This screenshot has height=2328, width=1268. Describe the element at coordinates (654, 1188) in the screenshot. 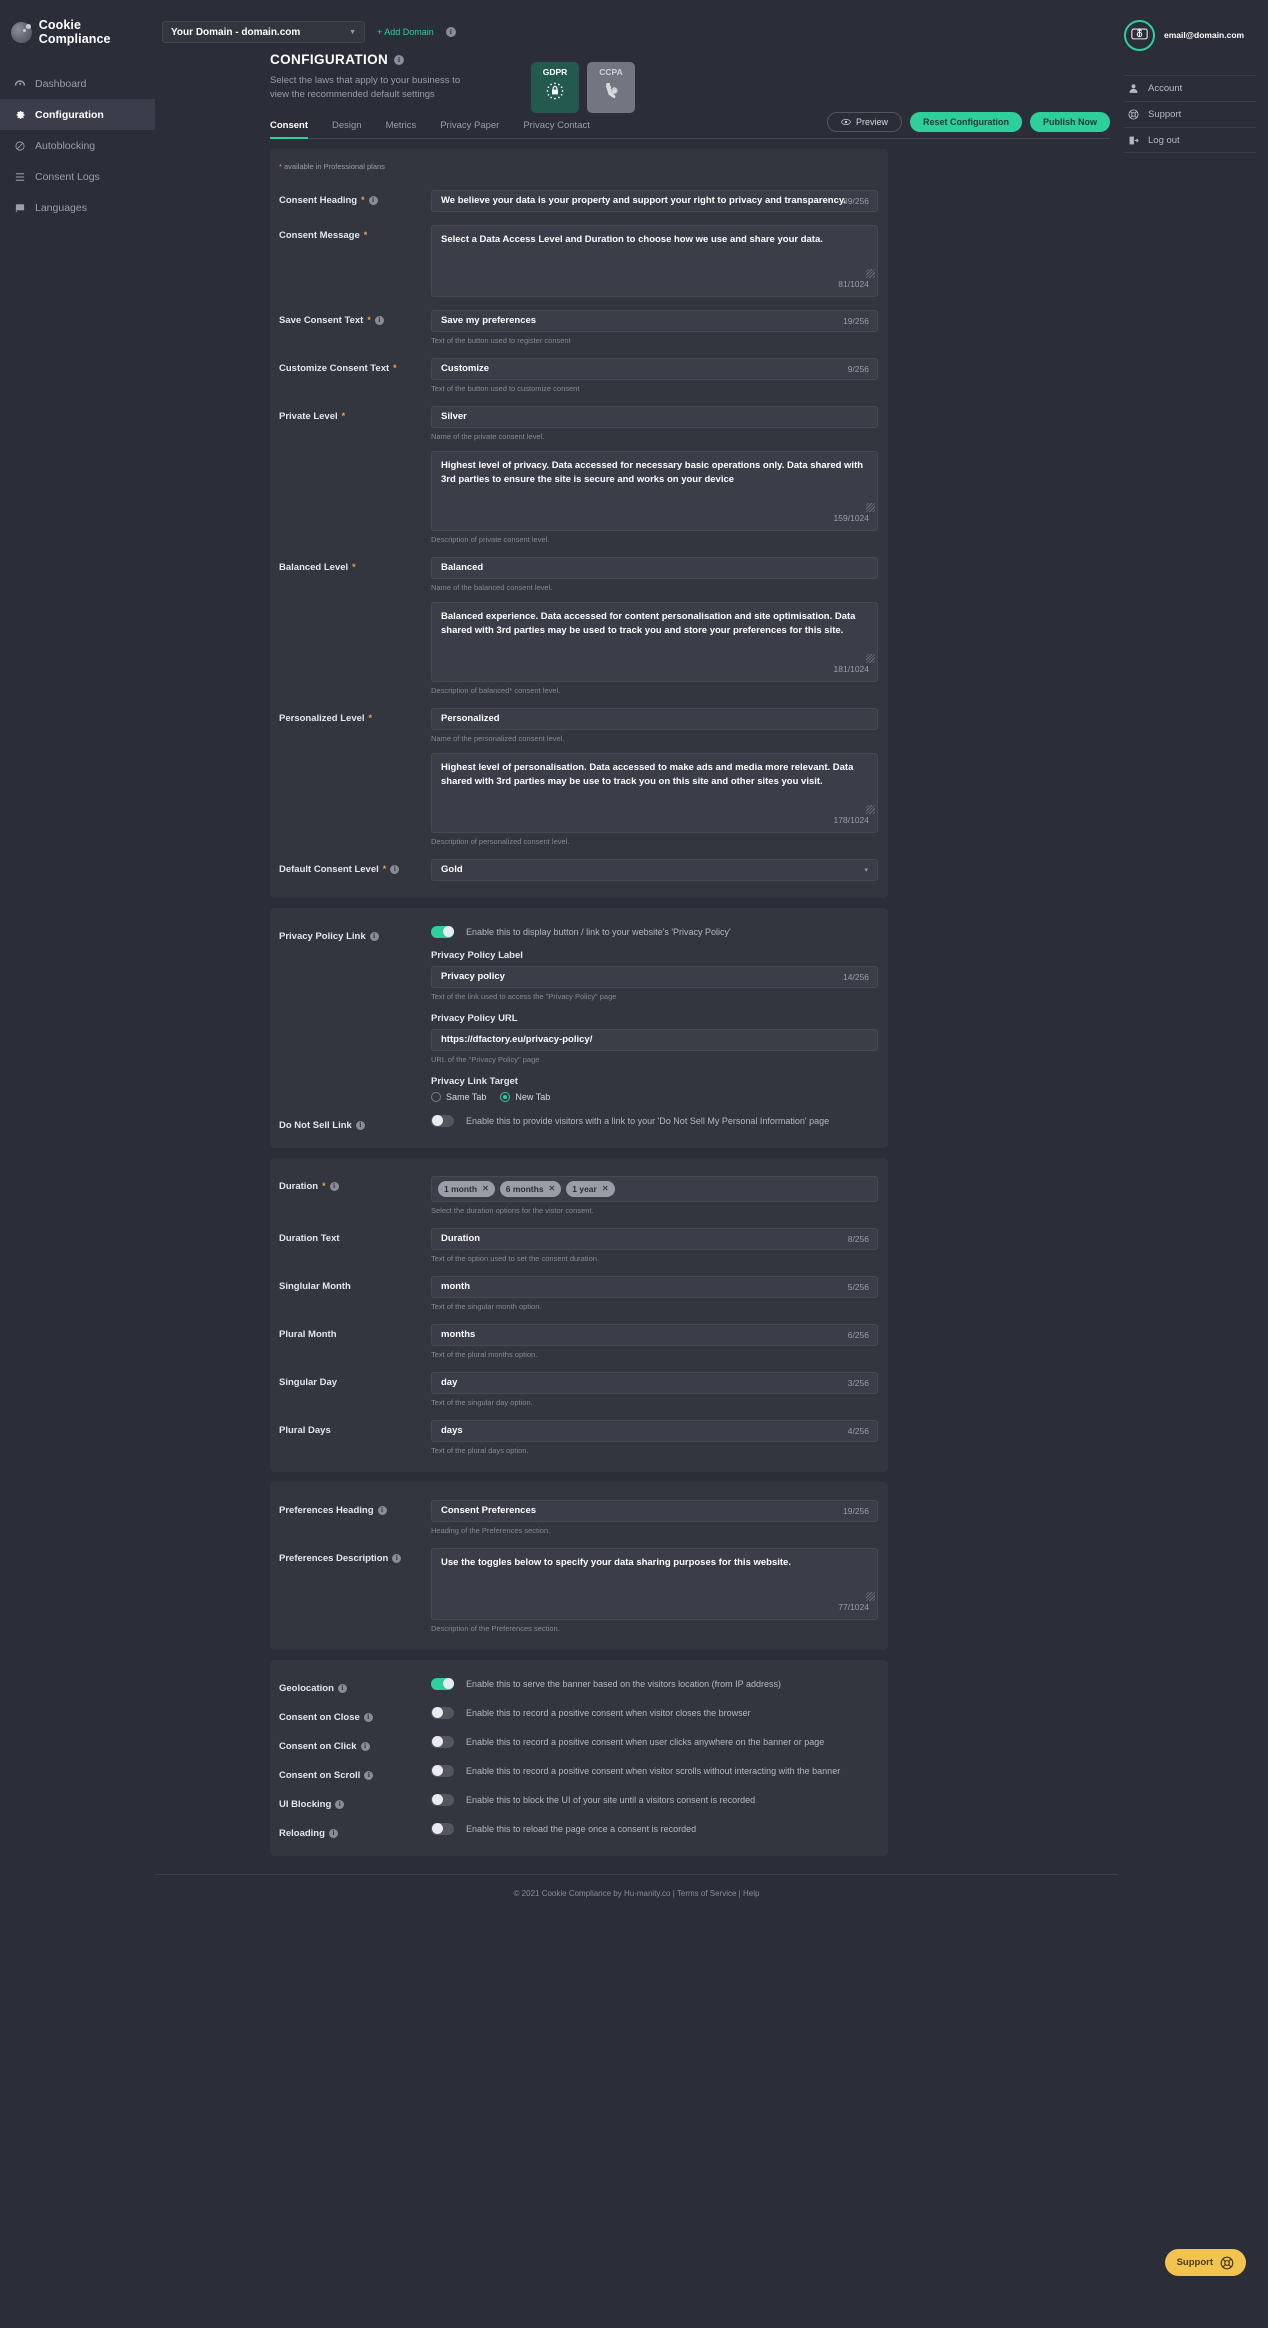

I see `duration-chips-input: 1 month ✕ 6 months ✕ 1 year ✕` at that location.